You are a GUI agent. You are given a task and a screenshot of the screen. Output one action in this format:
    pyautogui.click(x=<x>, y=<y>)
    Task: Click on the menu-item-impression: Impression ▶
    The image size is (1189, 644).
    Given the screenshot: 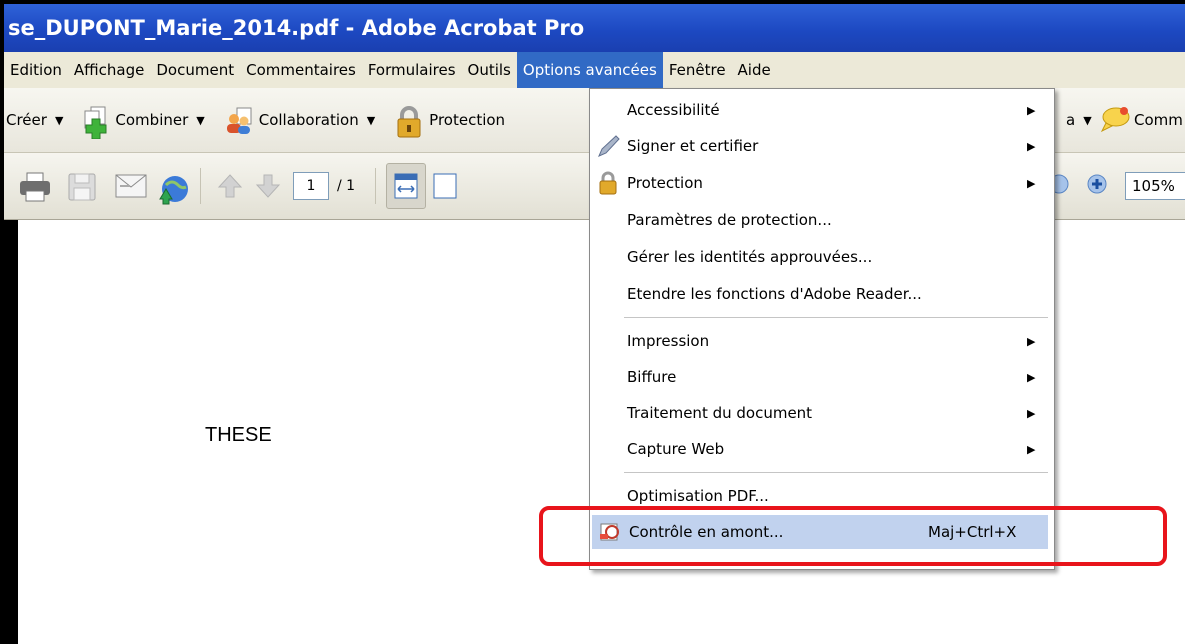 What is the action you would take?
    pyautogui.click(x=822, y=341)
    